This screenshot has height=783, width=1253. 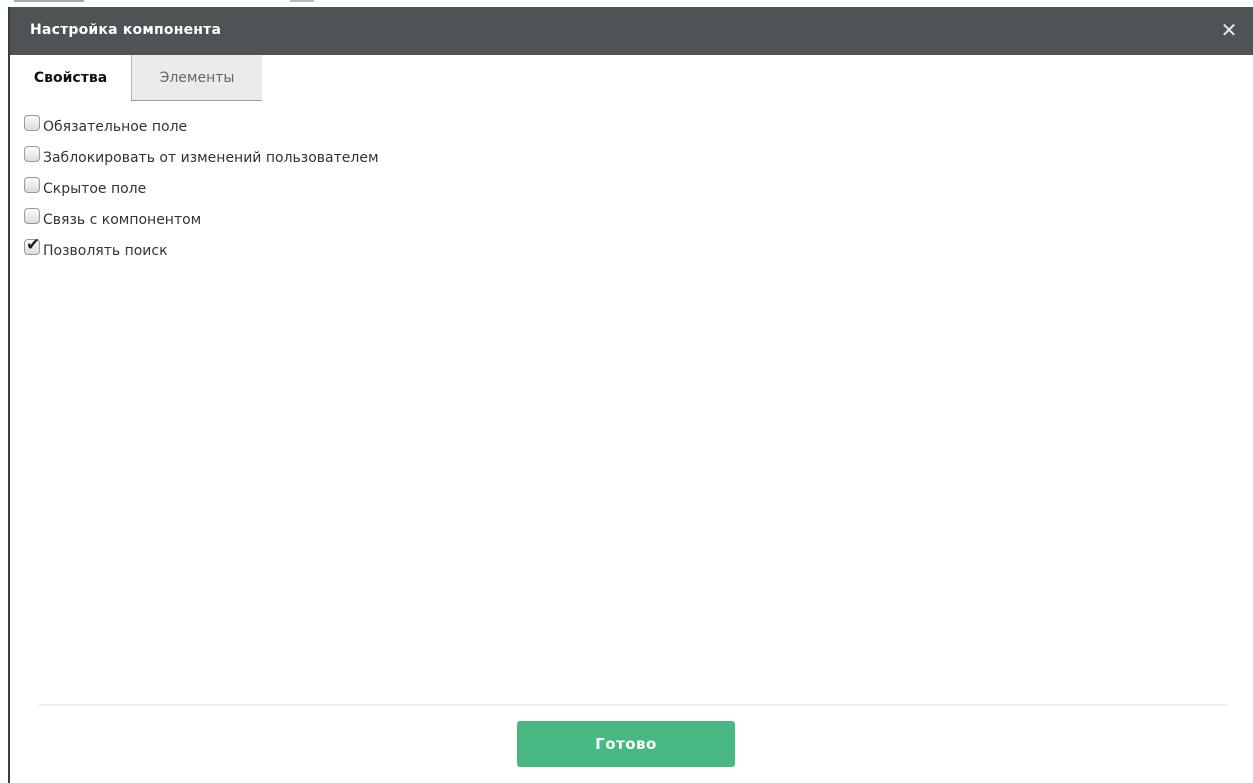 What do you see at coordinates (122, 220) in the screenshot?
I see `option-label: Связь с компонентом` at bounding box center [122, 220].